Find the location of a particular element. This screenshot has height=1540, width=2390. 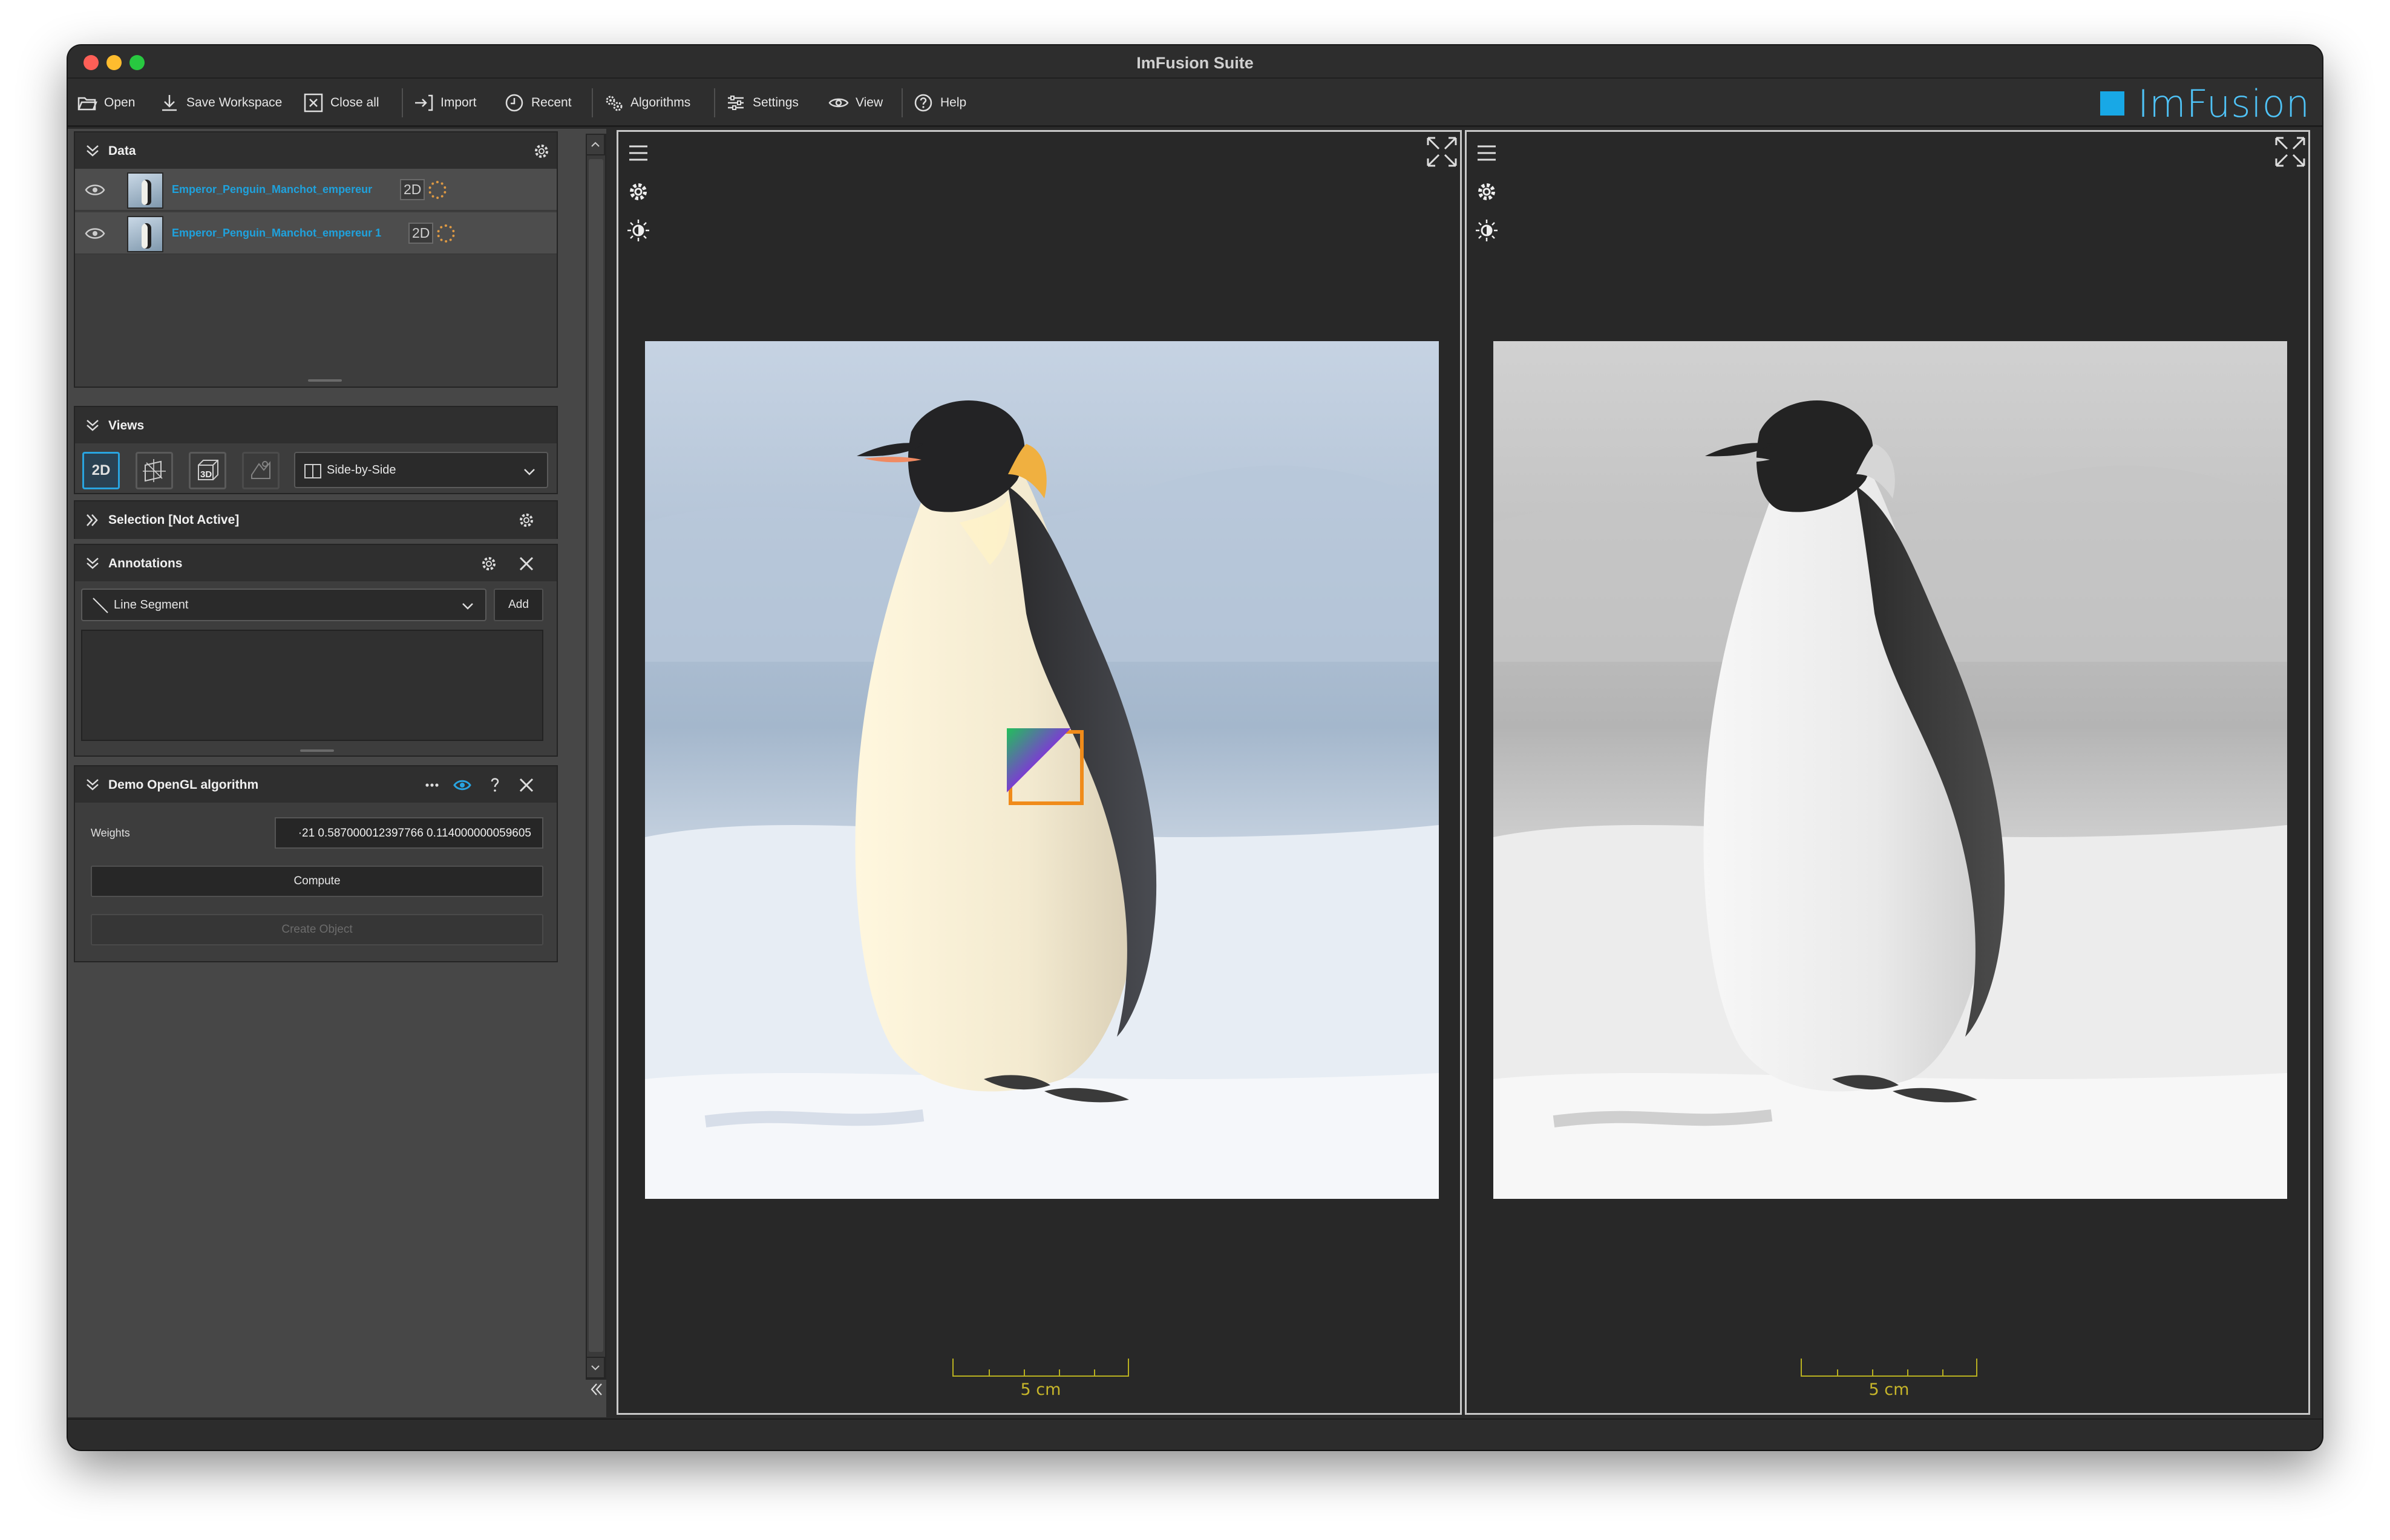

weights-field: ·21 0.587000012397766 0.114000000059605 is located at coordinates (409, 833).